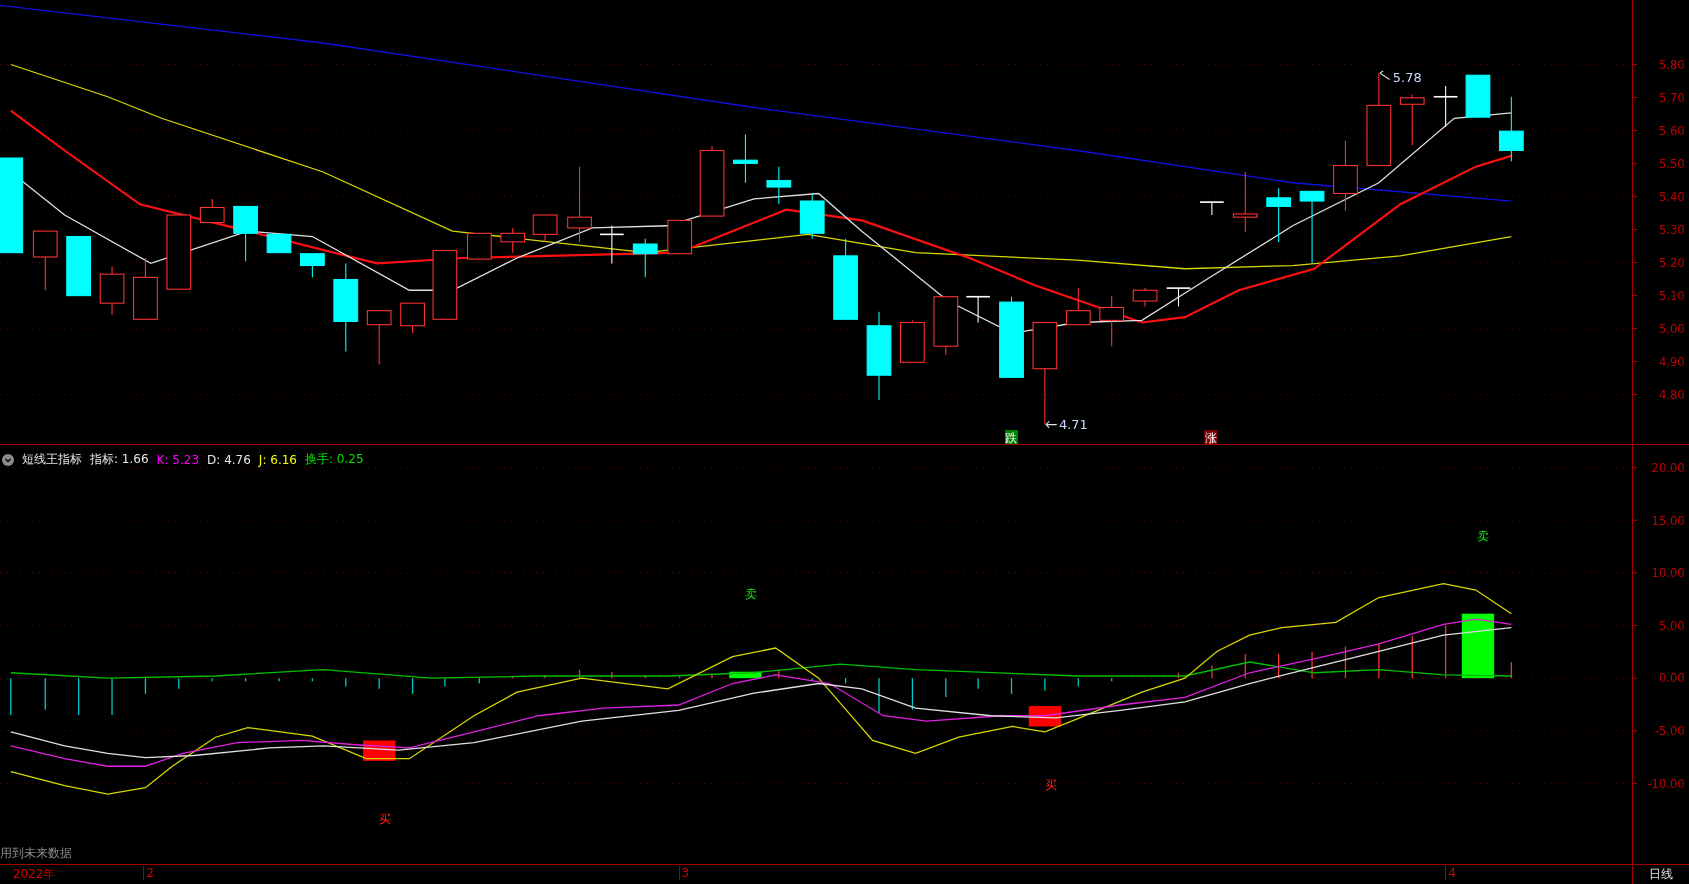  I want to click on price-axis-label: 5.10, so click(1671, 295).